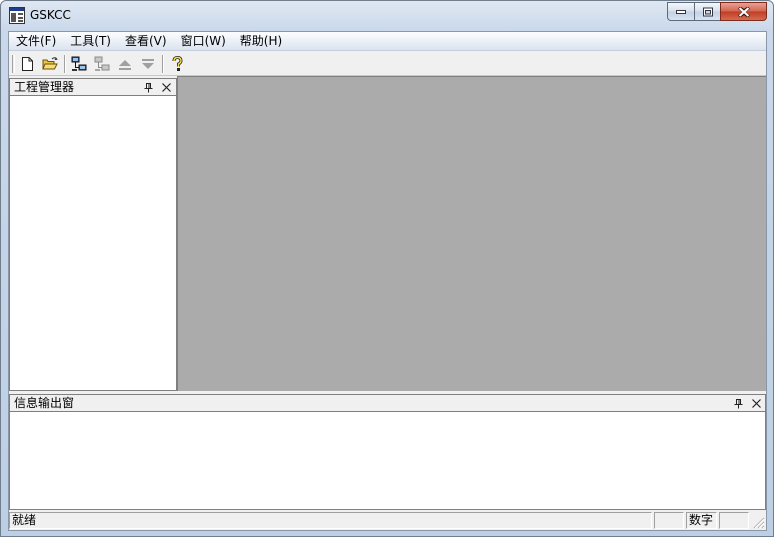 This screenshot has width=774, height=537. I want to click on status-text: 就绪, so click(330, 520).